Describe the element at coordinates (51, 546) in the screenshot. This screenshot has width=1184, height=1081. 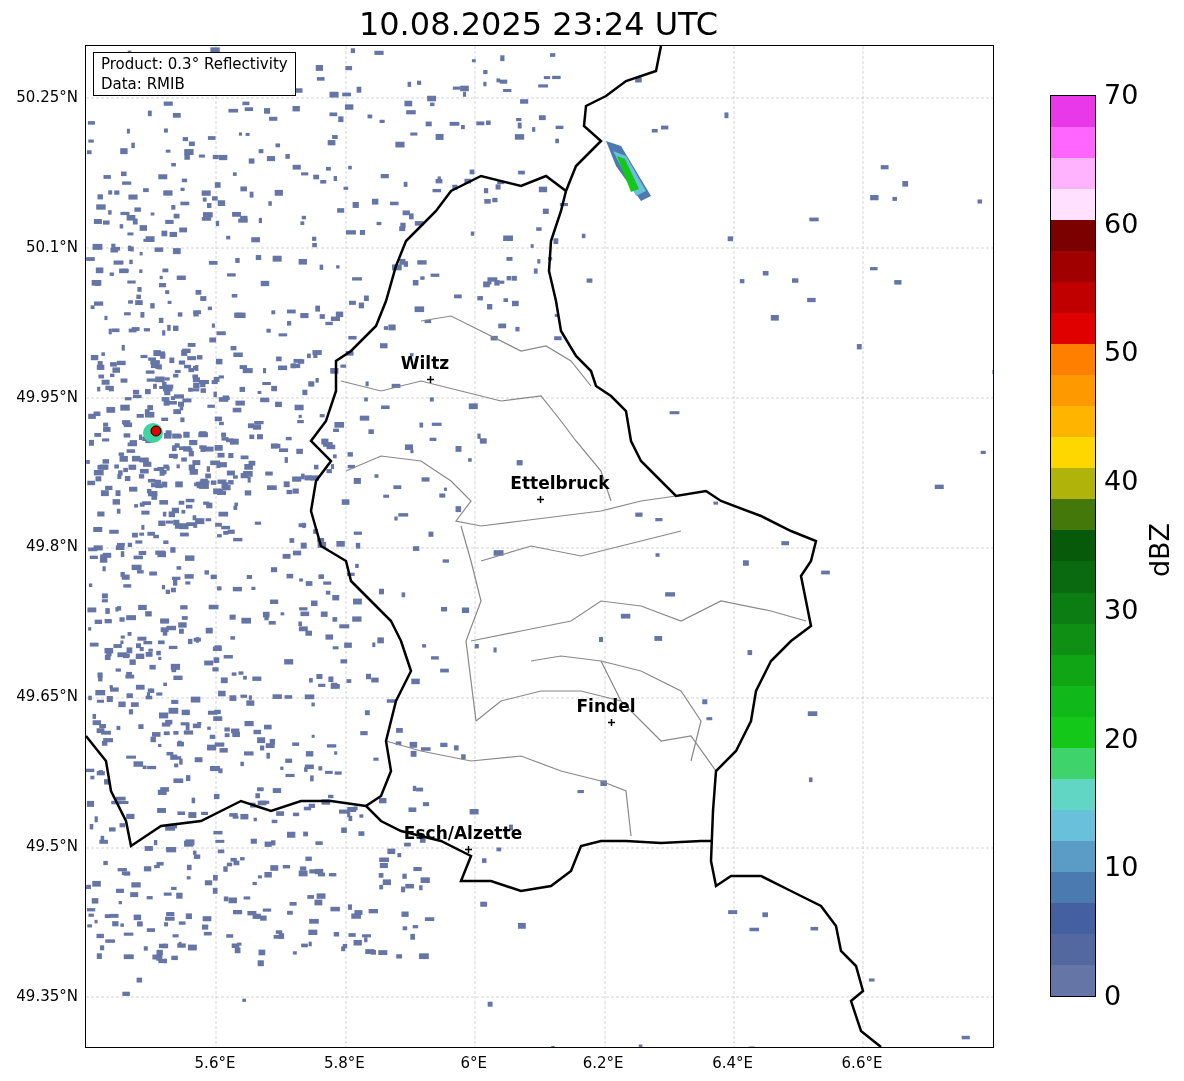
I see `latitude-label: 49.8°N` at that location.